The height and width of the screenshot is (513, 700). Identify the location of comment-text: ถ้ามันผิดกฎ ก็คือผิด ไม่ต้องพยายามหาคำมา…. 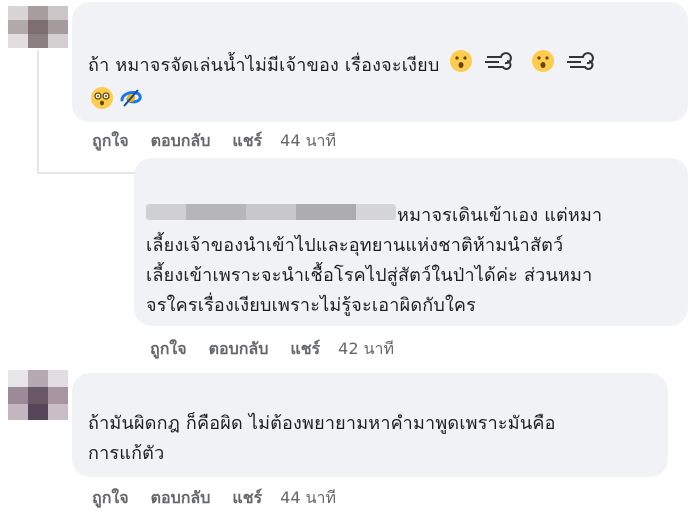
(322, 423).